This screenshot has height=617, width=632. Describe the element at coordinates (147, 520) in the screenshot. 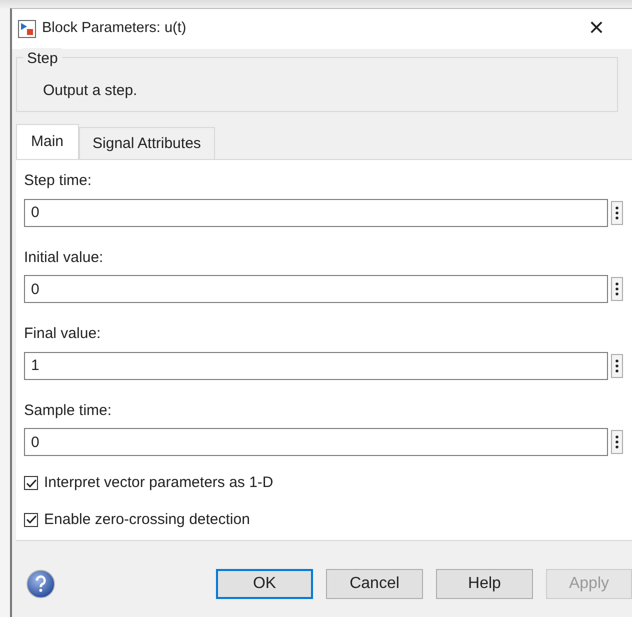

I see `checkbox-label: Enable zero-crossing detection` at that location.